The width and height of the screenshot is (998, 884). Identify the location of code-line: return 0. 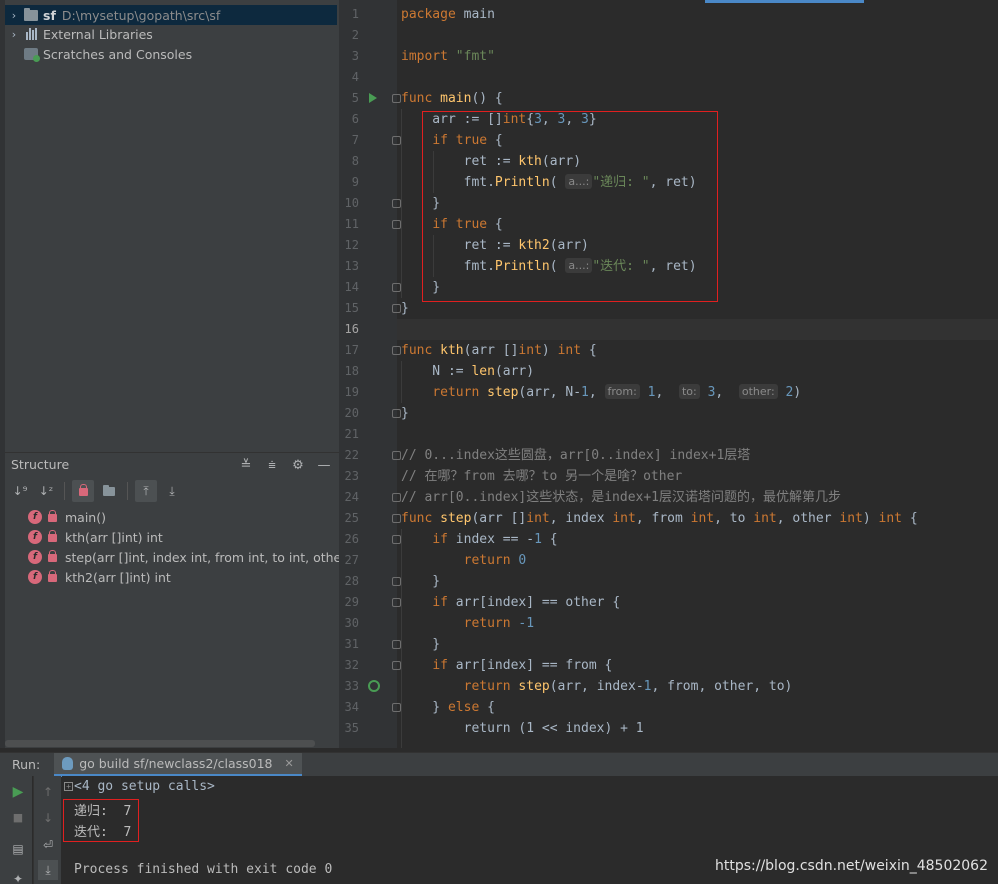
(495, 560).